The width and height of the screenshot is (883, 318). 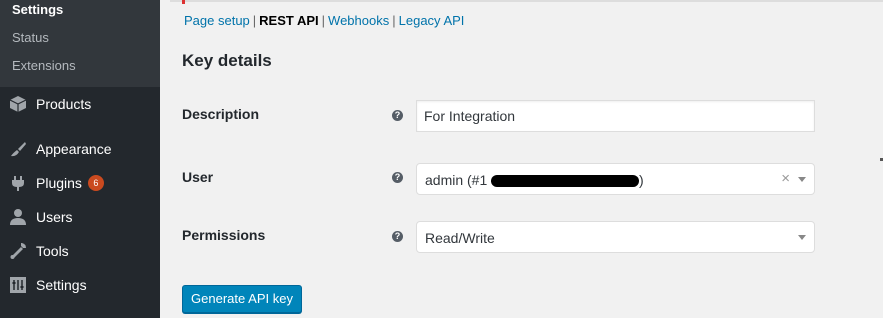 What do you see at coordinates (74, 149) in the screenshot?
I see `sidebar-item-label: Appearance` at bounding box center [74, 149].